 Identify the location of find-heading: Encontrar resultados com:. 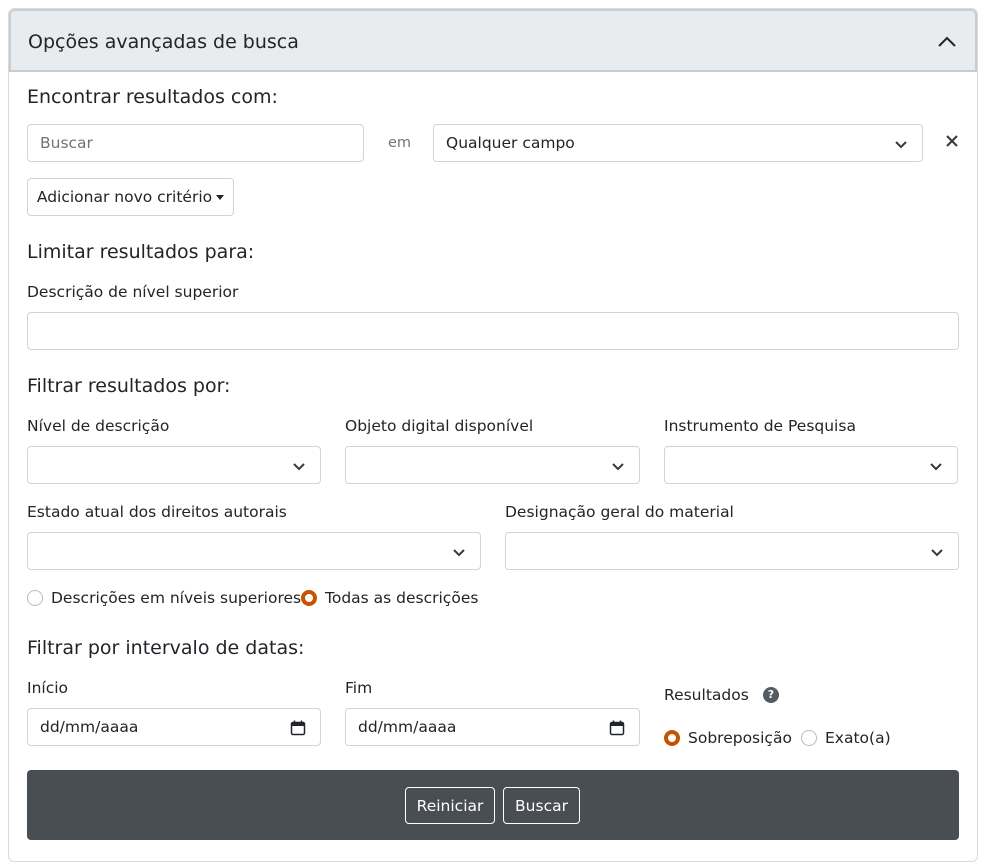
(152, 97).